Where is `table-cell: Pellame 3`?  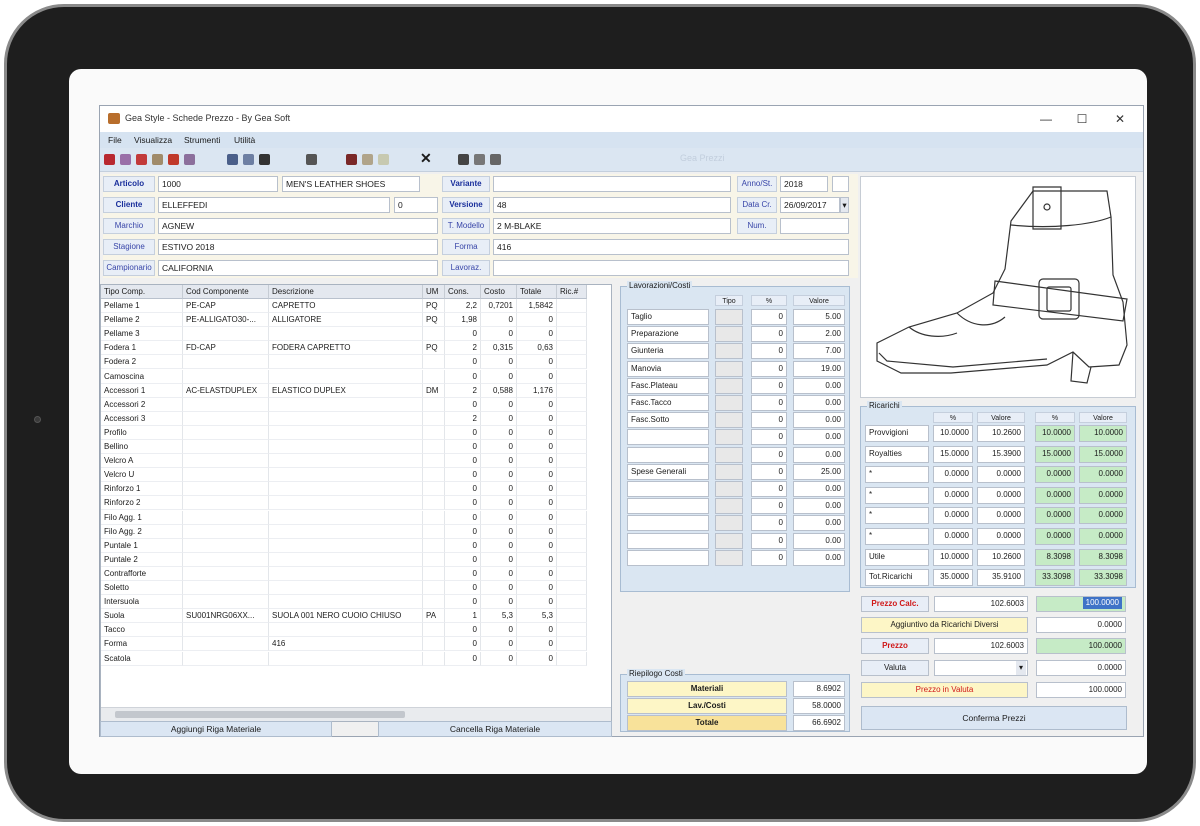
table-cell: Pellame 3 is located at coordinates (142, 334).